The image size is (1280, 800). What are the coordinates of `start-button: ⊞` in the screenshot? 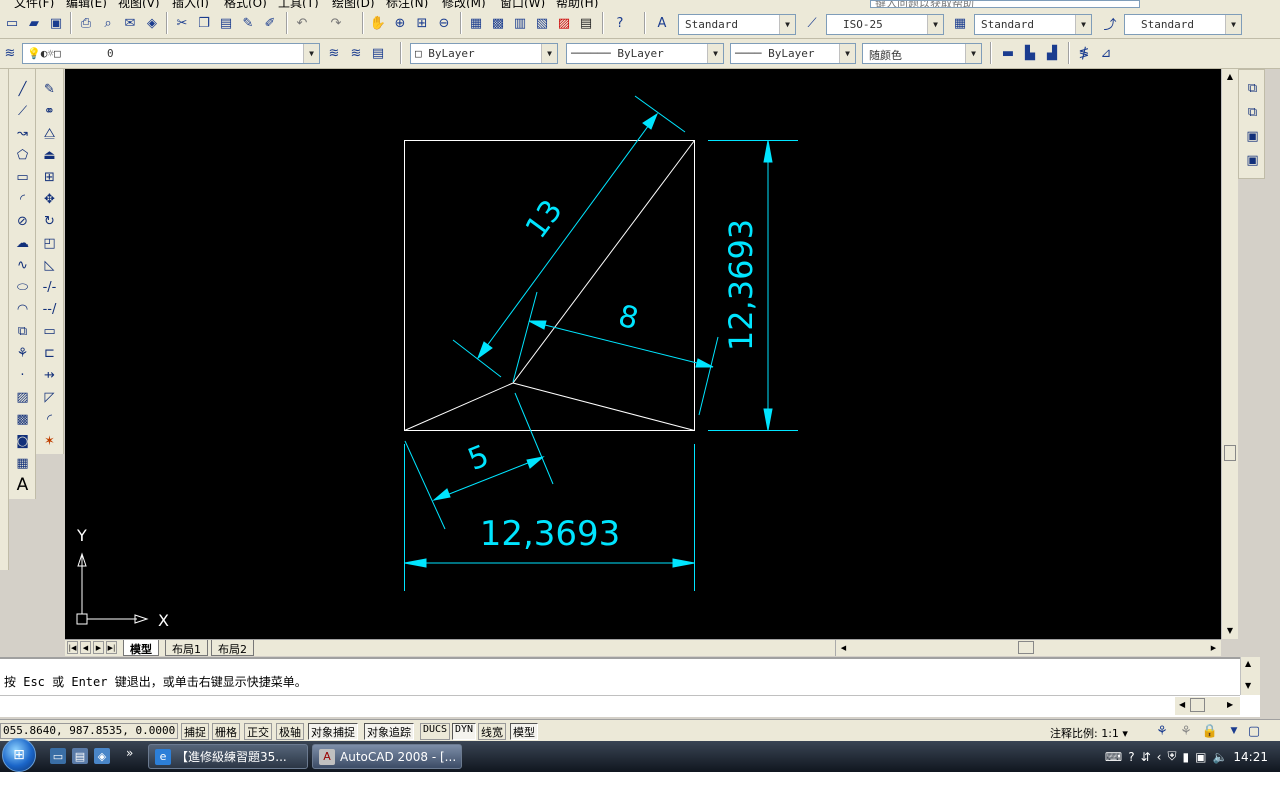 It's located at (19, 755).